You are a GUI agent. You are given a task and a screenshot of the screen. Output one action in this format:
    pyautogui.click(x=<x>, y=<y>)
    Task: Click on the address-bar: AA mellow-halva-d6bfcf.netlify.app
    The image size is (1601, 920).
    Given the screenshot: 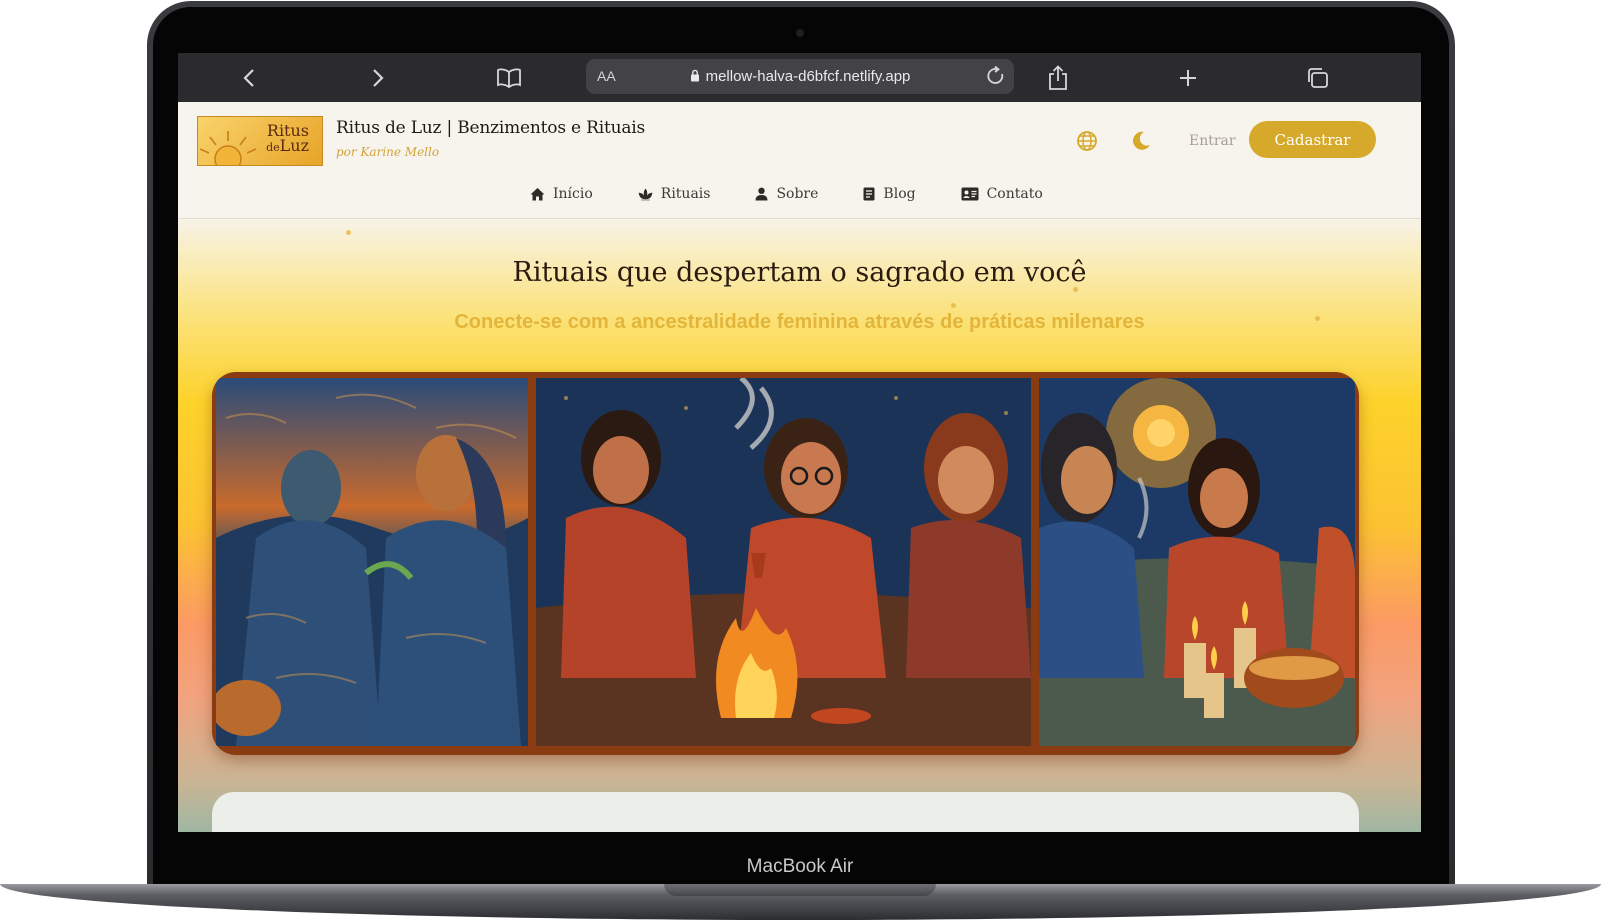 What is the action you would take?
    pyautogui.click(x=800, y=76)
    